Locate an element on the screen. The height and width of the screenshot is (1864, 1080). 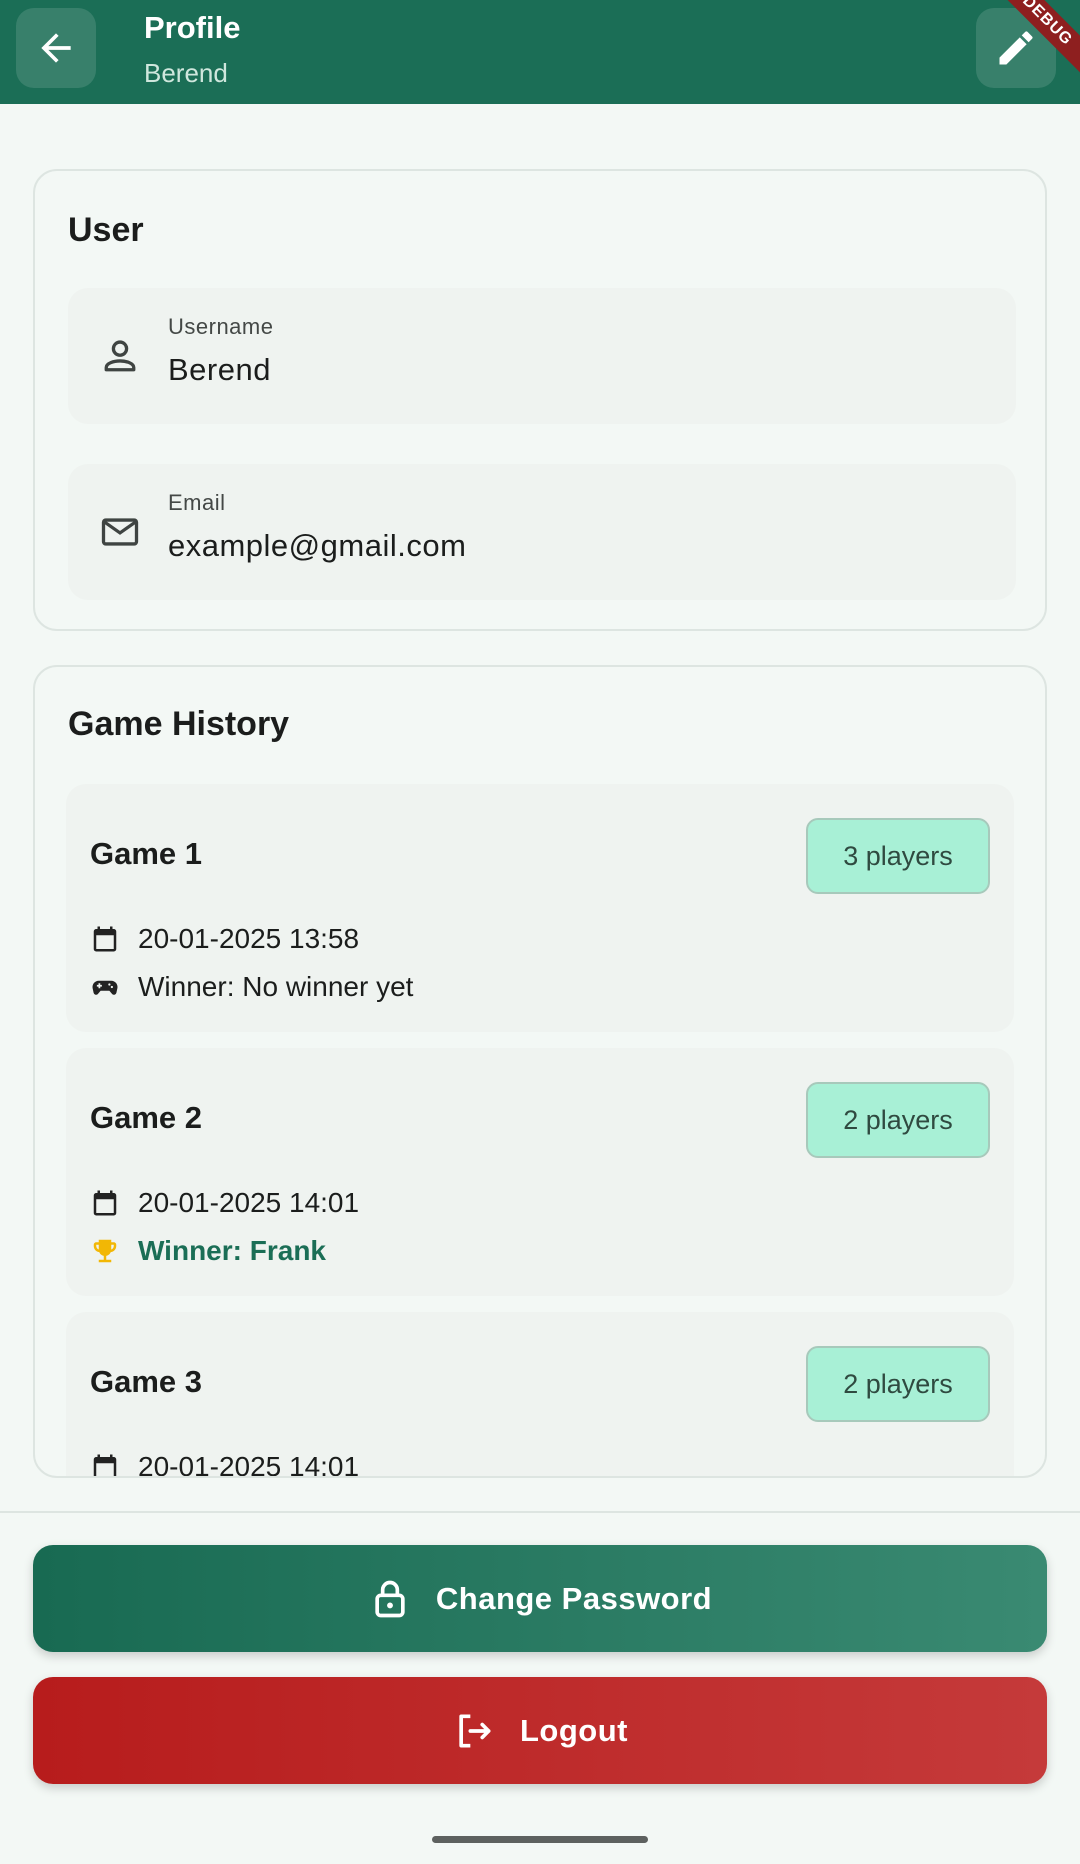
title-block: Profile Berend is located at coordinates (192, 49).